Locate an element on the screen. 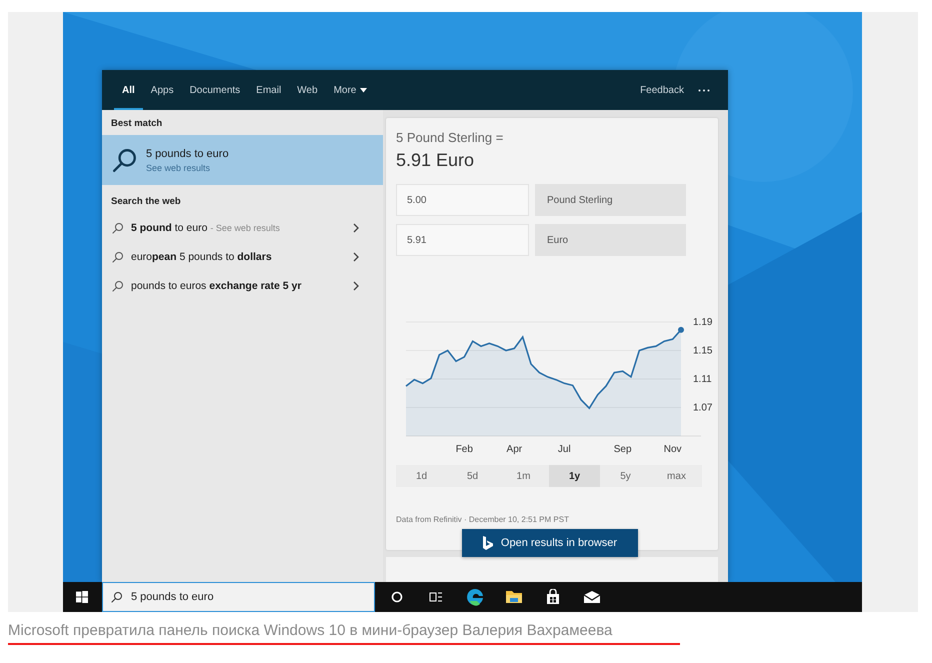  range-tab: 5d is located at coordinates (472, 476).